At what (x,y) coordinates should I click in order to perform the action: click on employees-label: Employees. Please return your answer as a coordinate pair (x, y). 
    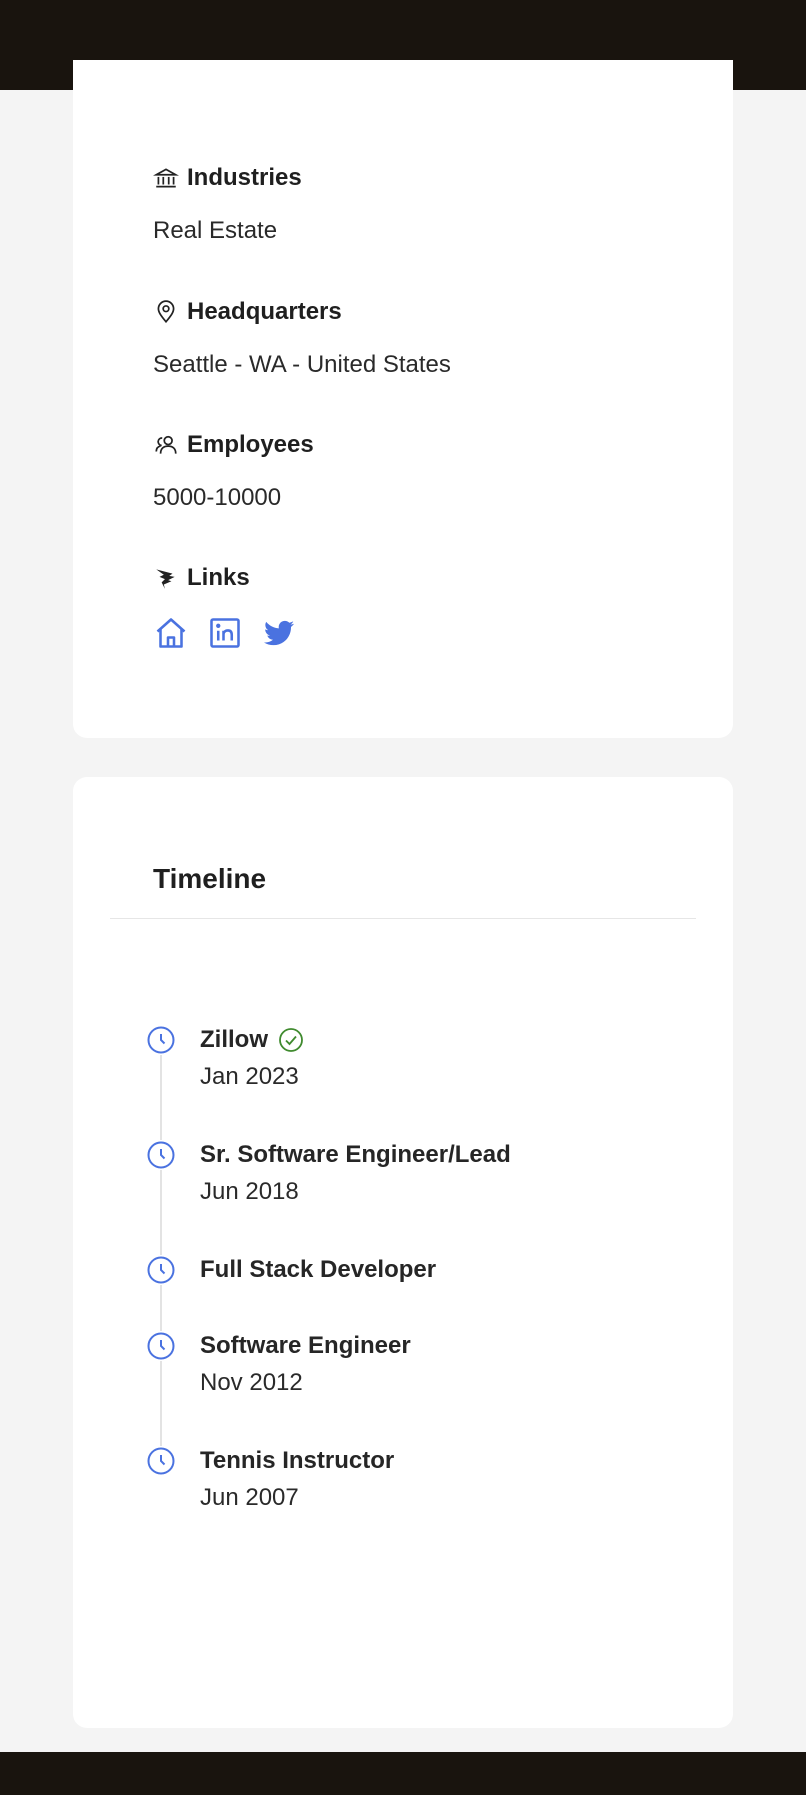
    Looking at the image, I should click on (250, 444).